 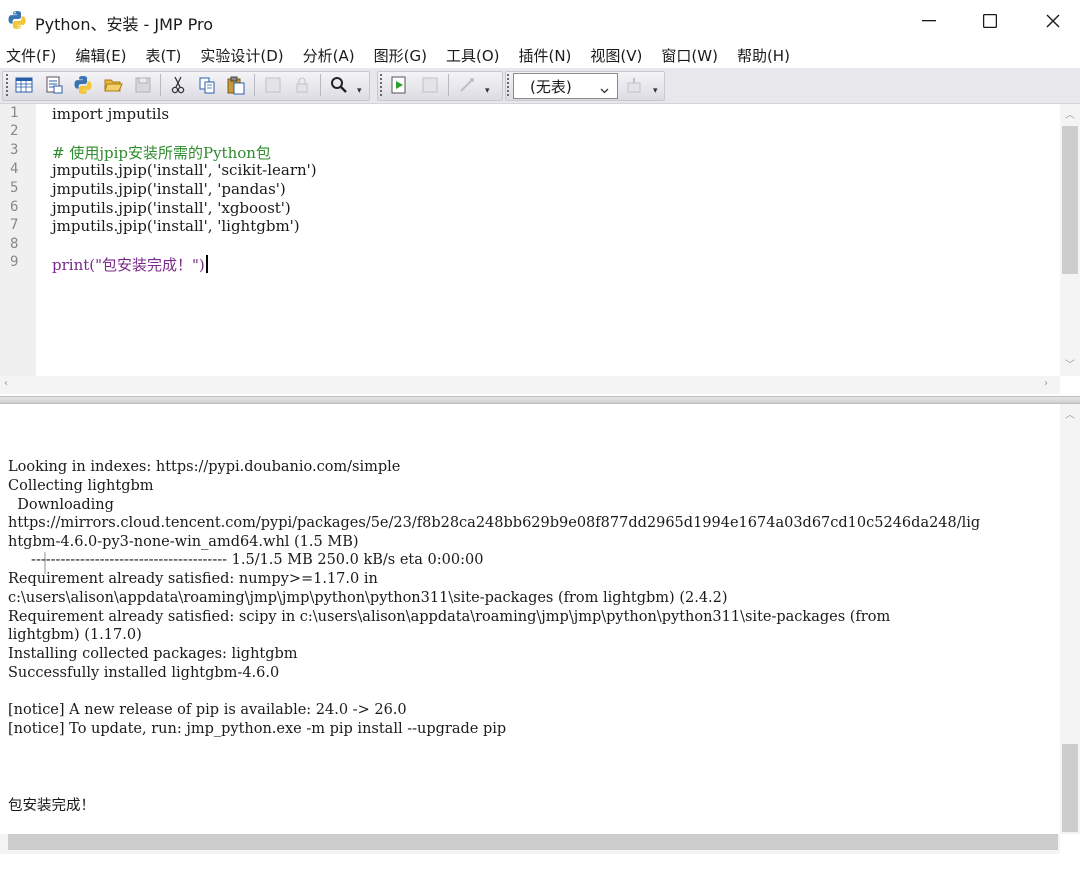 What do you see at coordinates (14, 262) in the screenshot?
I see `line-number: 9` at bounding box center [14, 262].